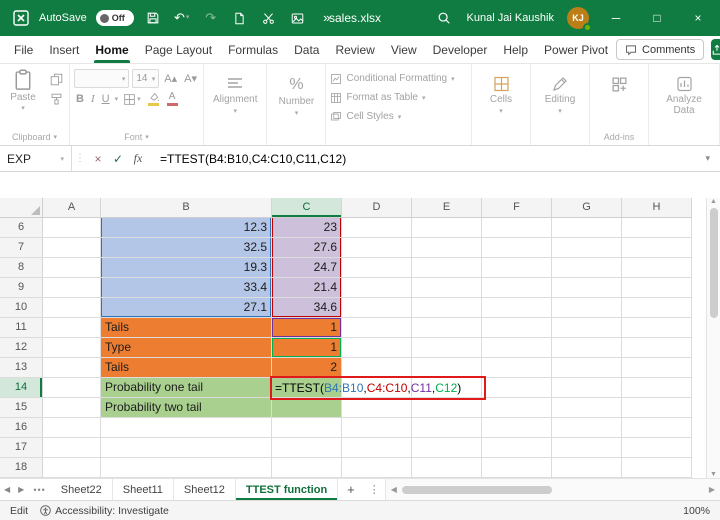 This screenshot has width=720, height=520. What do you see at coordinates (712, 489) in the screenshot?
I see `scroll-right-icon: ▶` at bounding box center [712, 489].